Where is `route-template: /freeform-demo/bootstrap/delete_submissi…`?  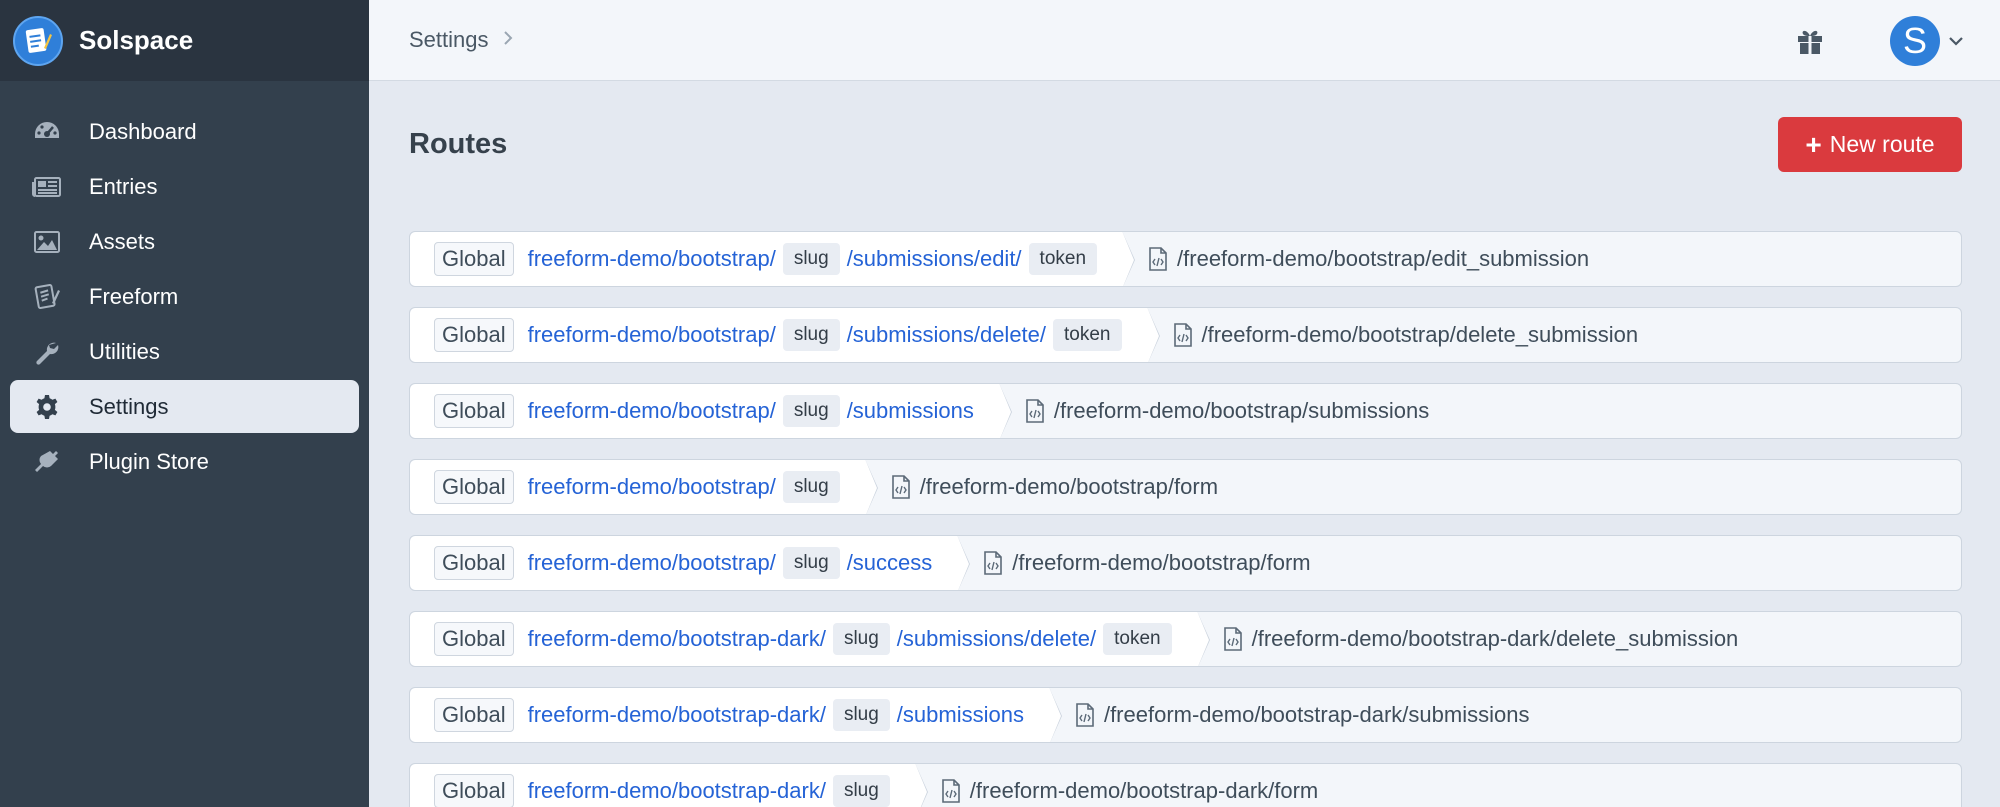 route-template: /freeform-demo/bootstrap/delete_submissi… is located at coordinates (1393, 335).